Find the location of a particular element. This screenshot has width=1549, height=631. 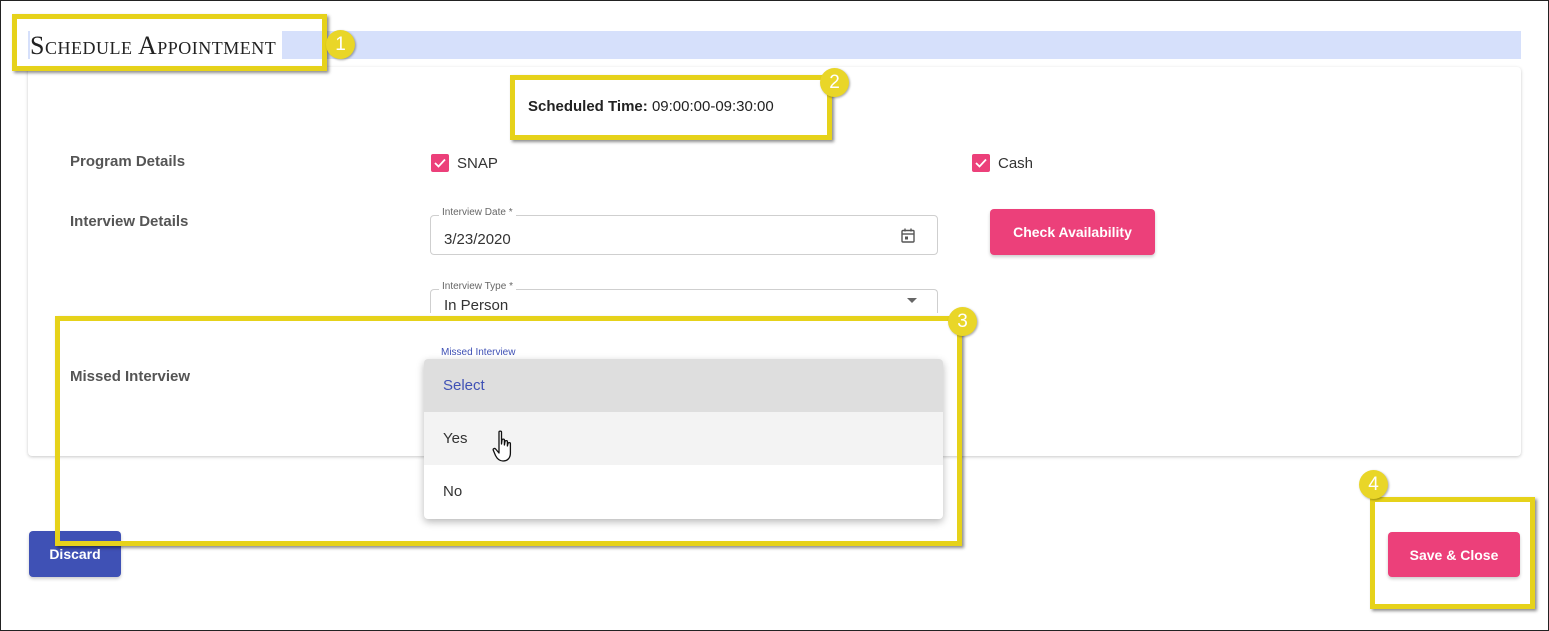

interview-type-value: In Person is located at coordinates (476, 305).